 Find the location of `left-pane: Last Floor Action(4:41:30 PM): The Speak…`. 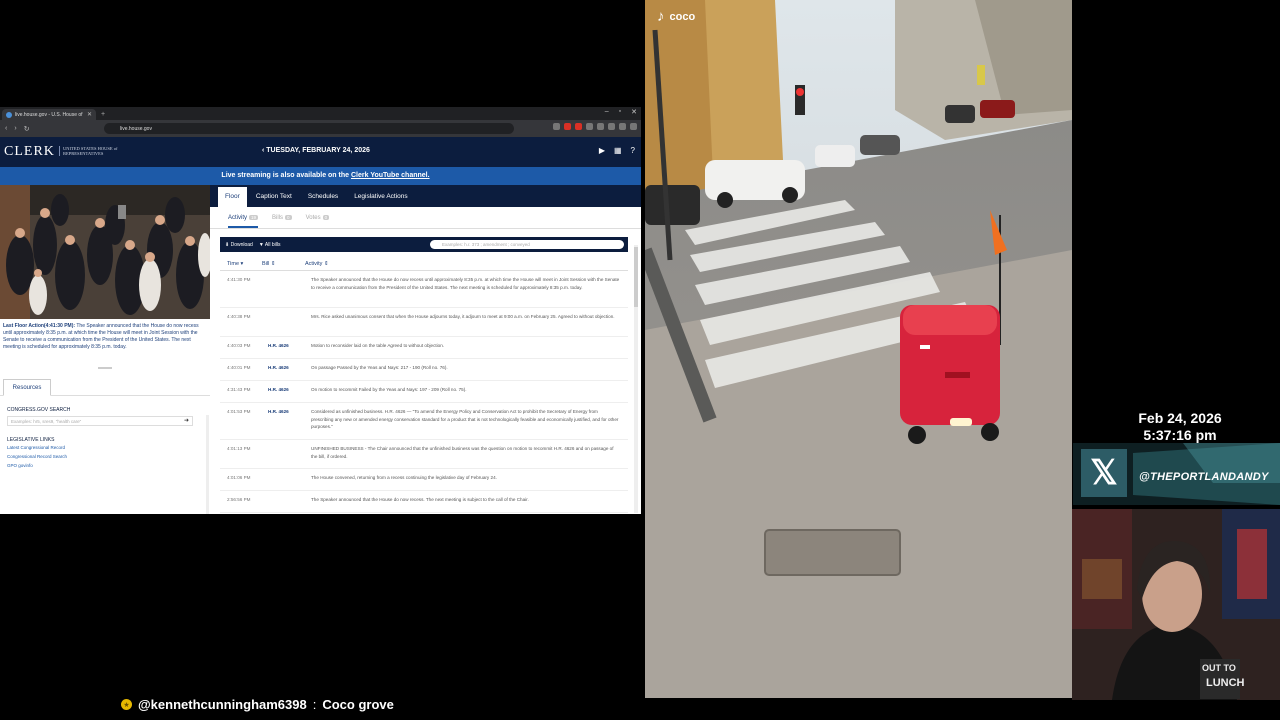

left-pane: Last Floor Action(4:41:30 PM): The Speak… is located at coordinates (105, 349).